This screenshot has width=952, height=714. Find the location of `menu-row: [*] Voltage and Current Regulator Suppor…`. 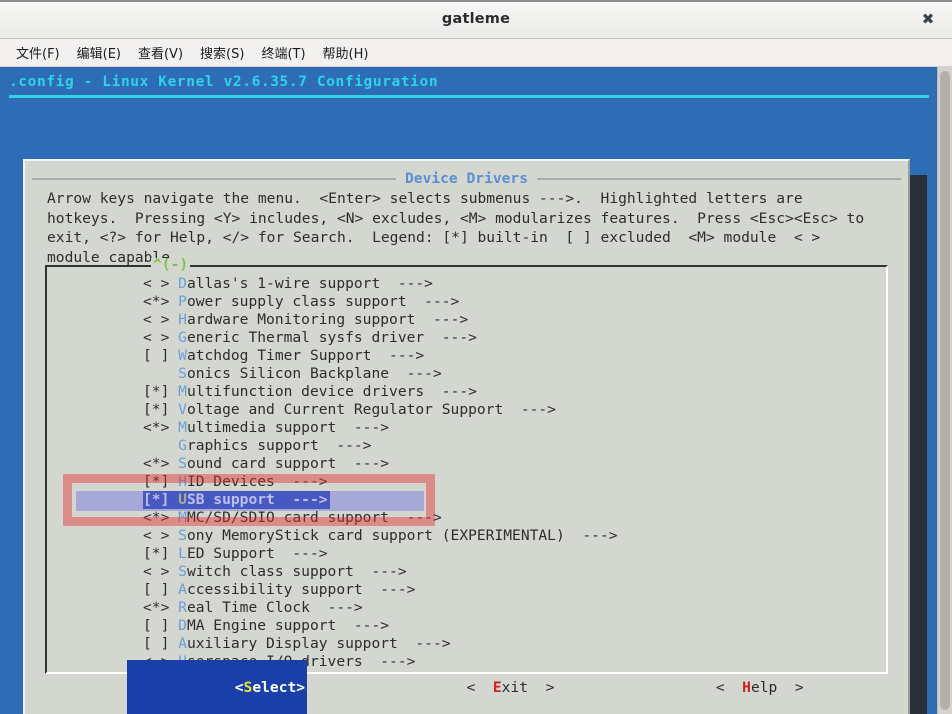

menu-row: [*] Voltage and Current Regulator Suppor… is located at coordinates (466, 410).